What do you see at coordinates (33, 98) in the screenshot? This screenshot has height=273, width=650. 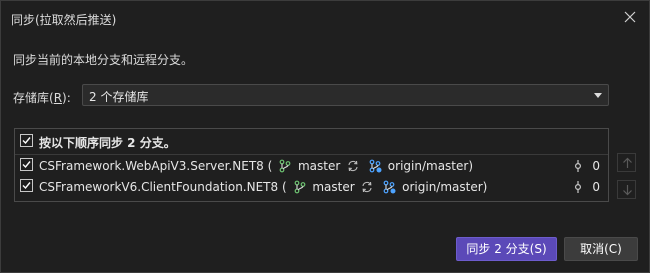 I see `repository-label-prefix: 存储库(` at bounding box center [33, 98].